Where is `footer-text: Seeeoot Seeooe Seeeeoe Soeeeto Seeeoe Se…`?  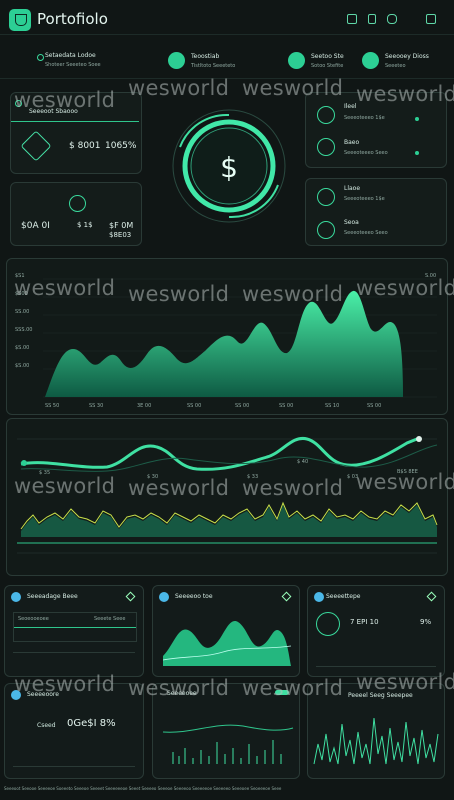 footer-text: Seeeoot Seeooe Seeeeoe Soeeeto Seeeoe Se… is located at coordinates (143, 788).